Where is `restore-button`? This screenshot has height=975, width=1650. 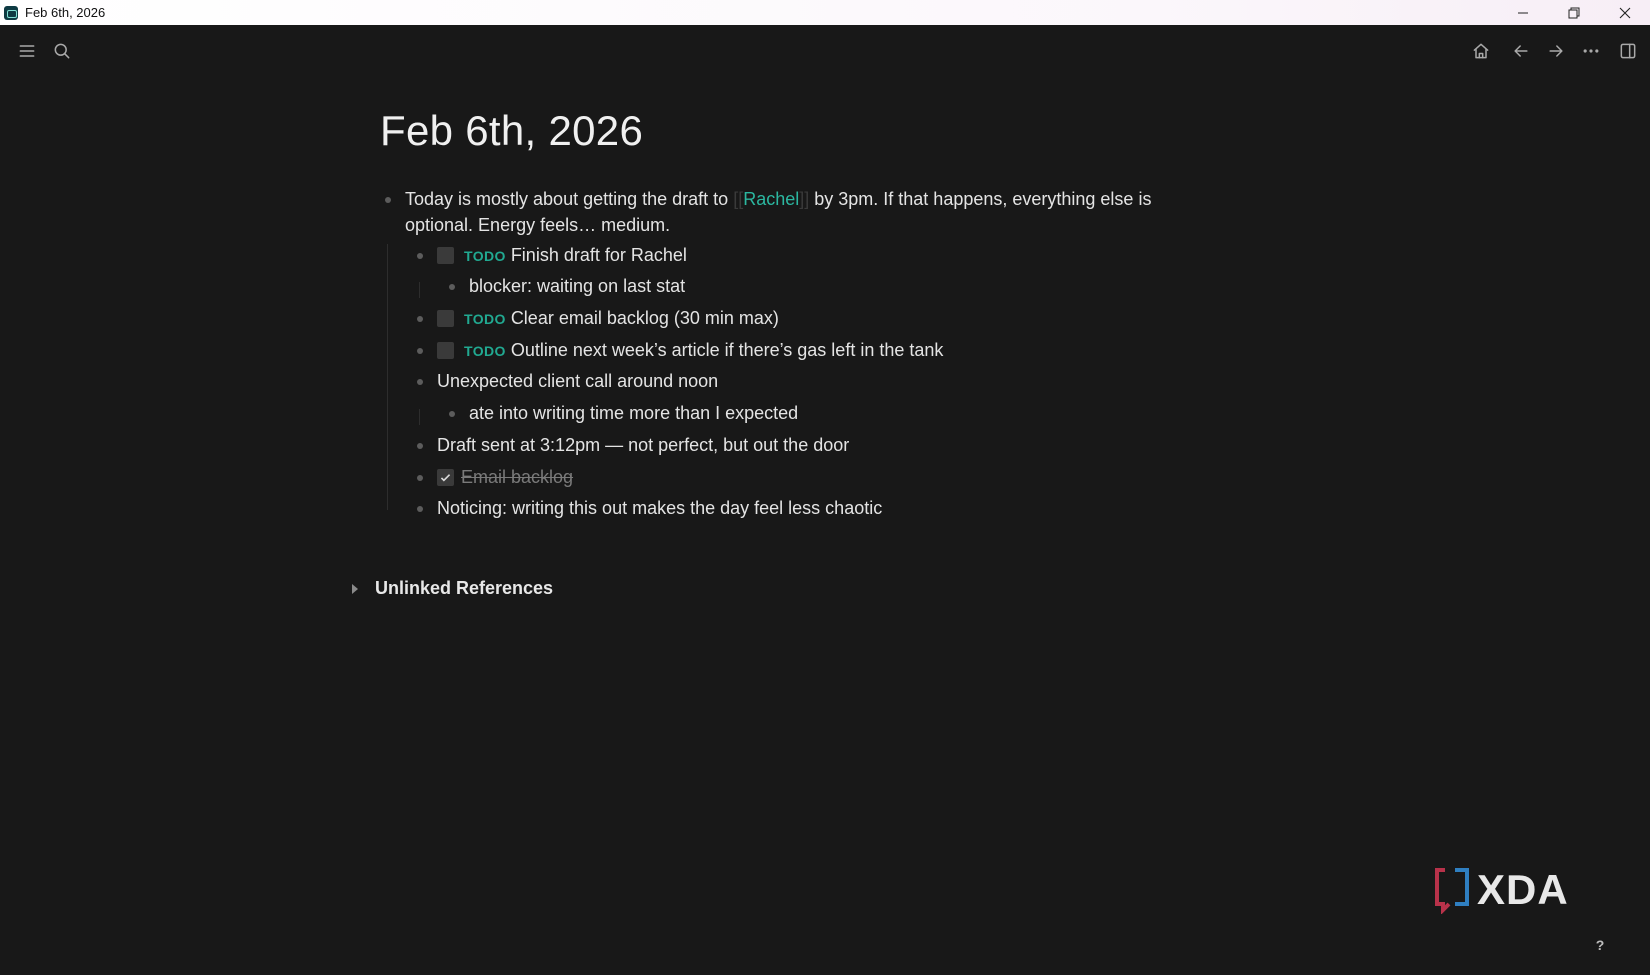 restore-button is located at coordinates (1573, 12).